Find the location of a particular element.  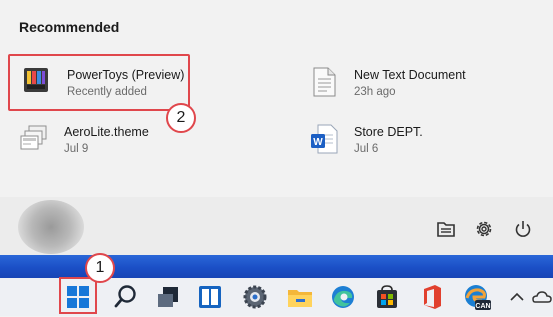

powertoys-highlight-annotation is located at coordinates (99, 82).